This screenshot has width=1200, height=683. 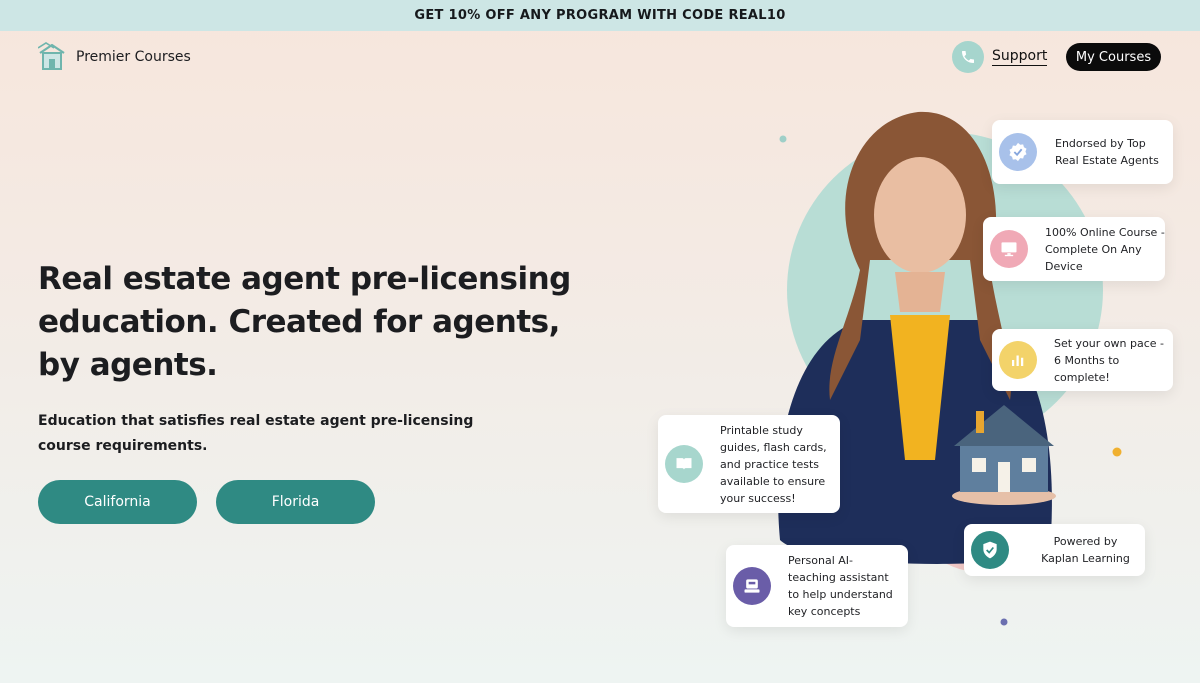 I want to click on my-courses-button: My Courses, so click(x=1113, y=57).